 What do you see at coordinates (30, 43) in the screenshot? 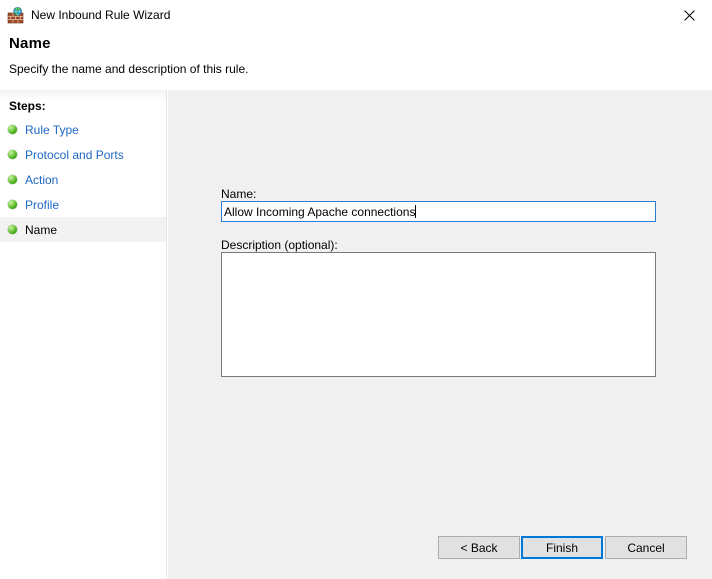
I see `page-title: Name` at bounding box center [30, 43].